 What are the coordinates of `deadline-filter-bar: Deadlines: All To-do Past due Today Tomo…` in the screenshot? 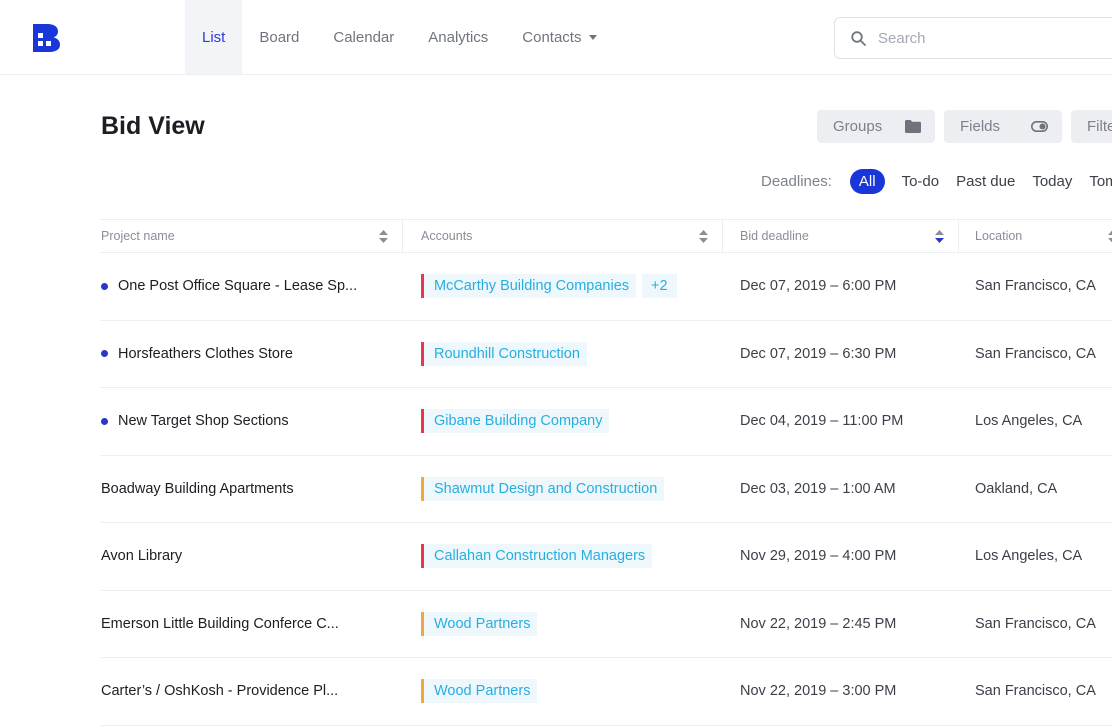 It's located at (936, 181).